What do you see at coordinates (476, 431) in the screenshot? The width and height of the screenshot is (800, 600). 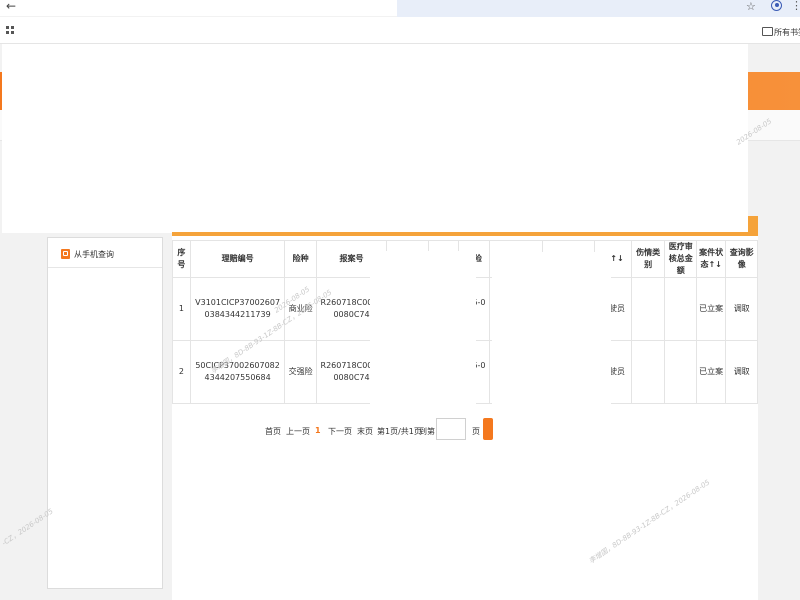 I see `pager-page-unit: 页` at bounding box center [476, 431].